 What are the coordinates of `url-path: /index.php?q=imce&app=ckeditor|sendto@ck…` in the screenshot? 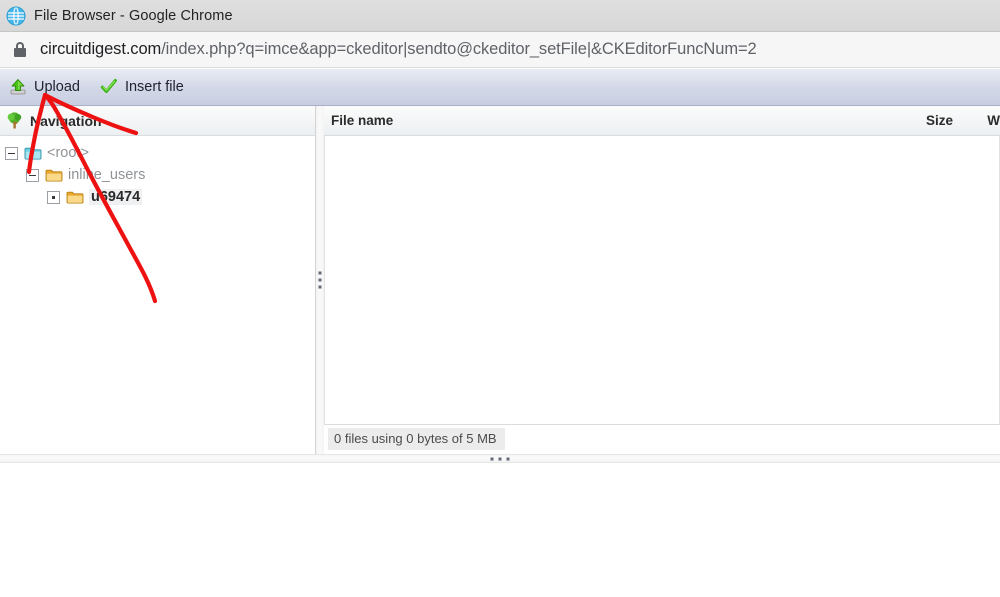 It's located at (459, 49).